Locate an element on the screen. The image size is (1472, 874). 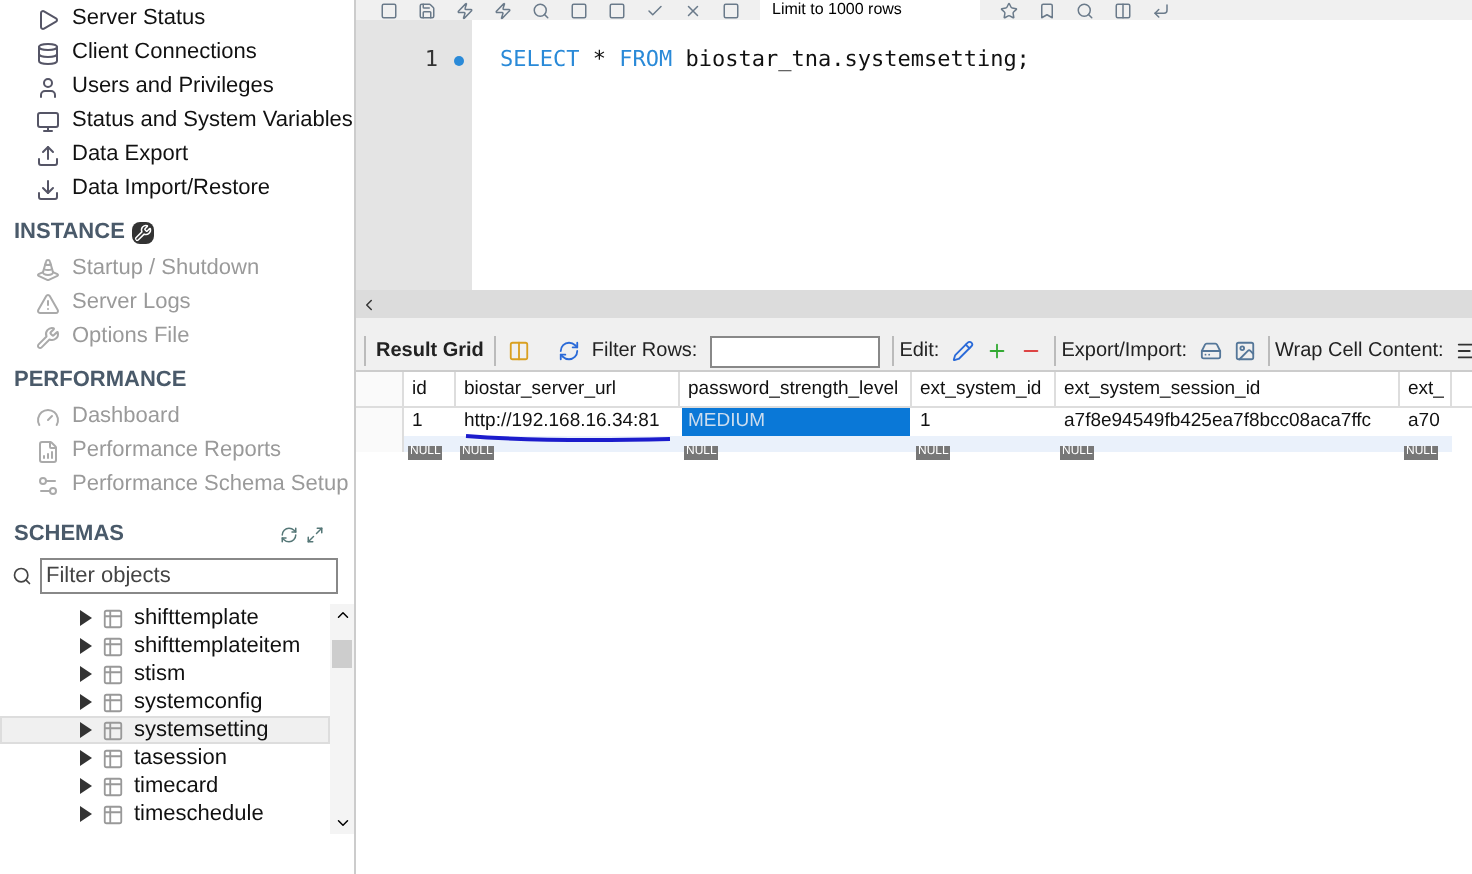
schema-table-item: tasession is located at coordinates (165, 758).